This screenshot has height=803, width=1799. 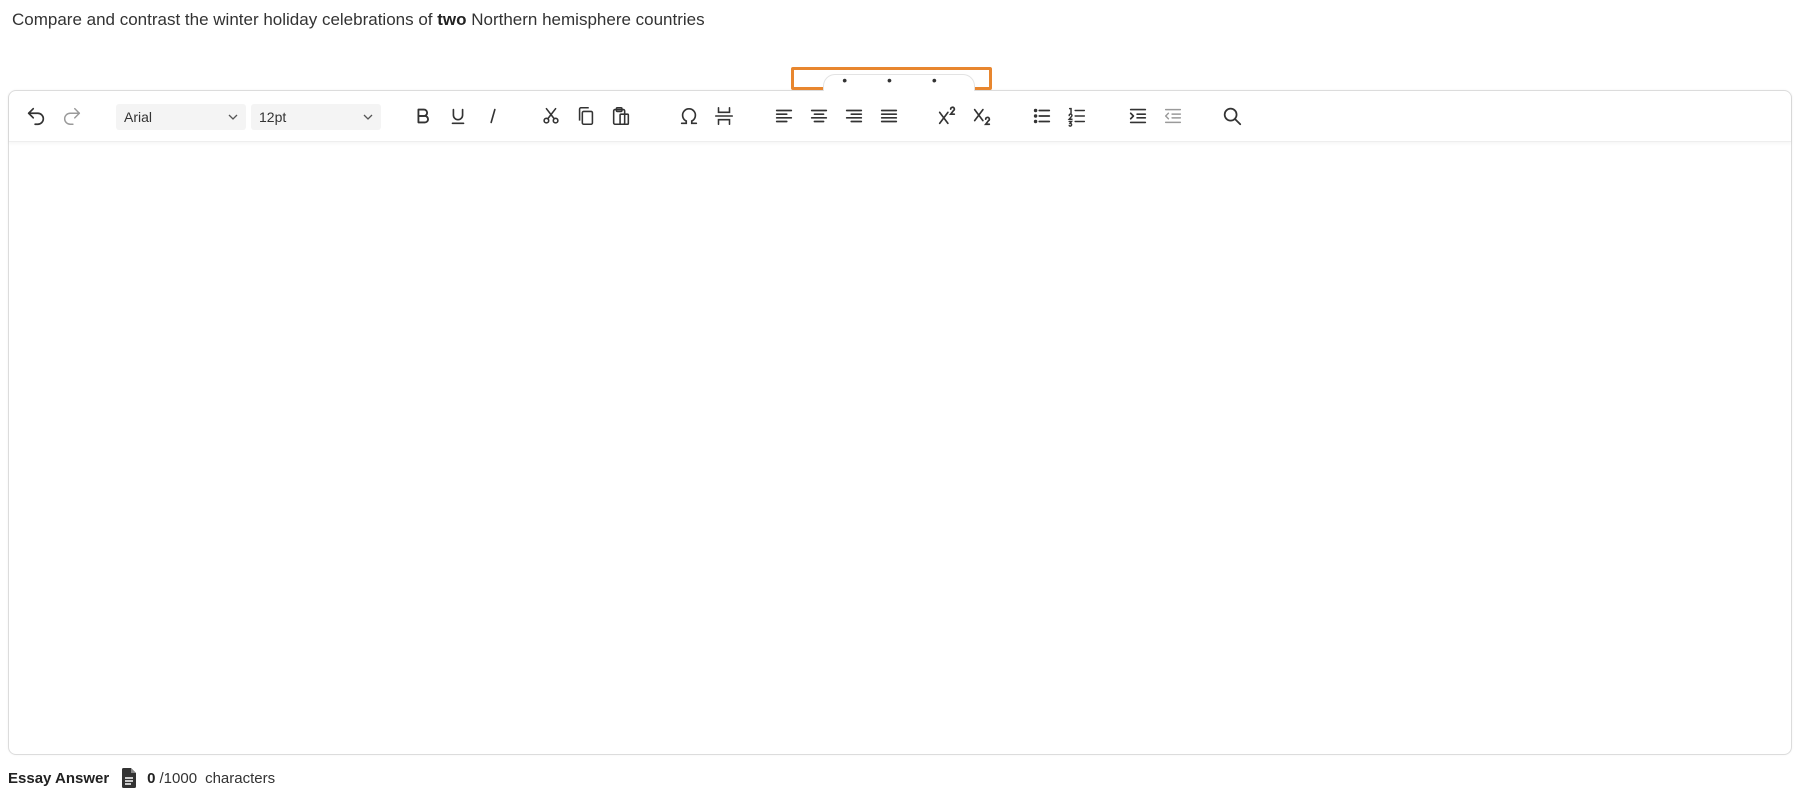 What do you see at coordinates (898, 80) in the screenshot?
I see `more-dots-icon: • • •` at bounding box center [898, 80].